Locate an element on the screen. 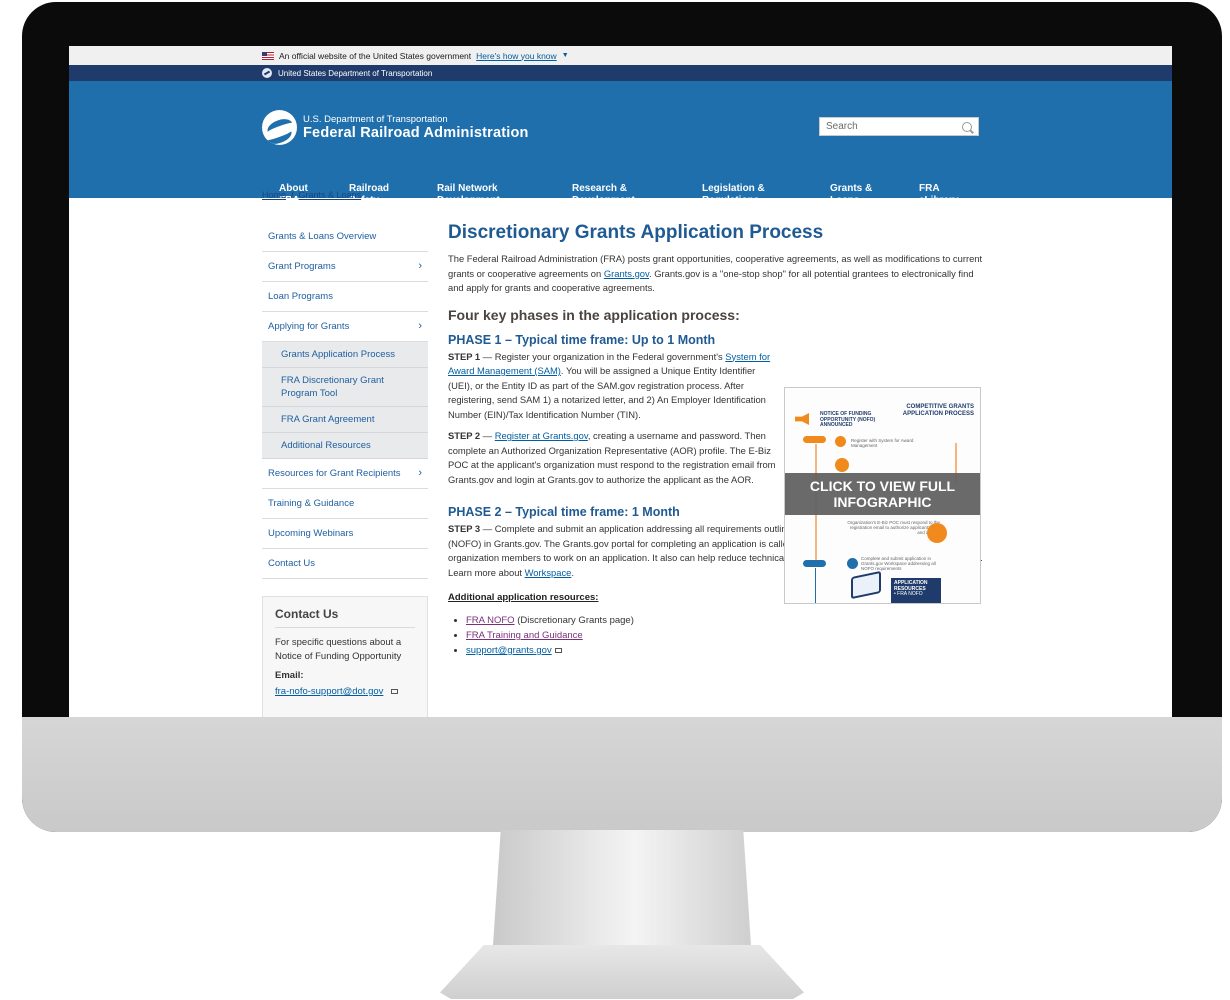 Image resolution: width=1230 pixels, height=1000 pixels. infographic-header: COMPETITIVE GRANTS APPLICATION PROCESS is located at coordinates (938, 410).